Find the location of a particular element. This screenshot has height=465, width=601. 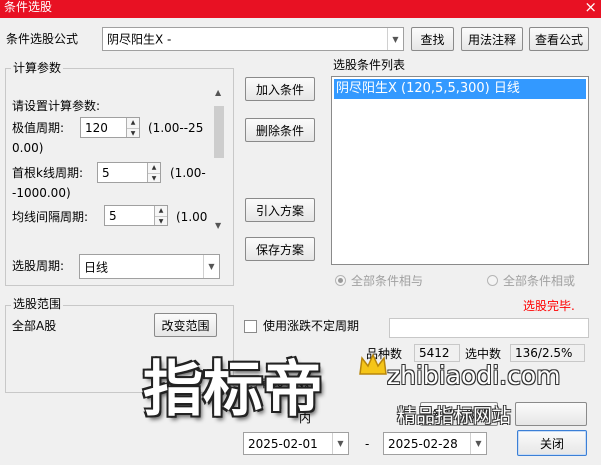

view-formula-button: 查看公式 is located at coordinates (559, 39).